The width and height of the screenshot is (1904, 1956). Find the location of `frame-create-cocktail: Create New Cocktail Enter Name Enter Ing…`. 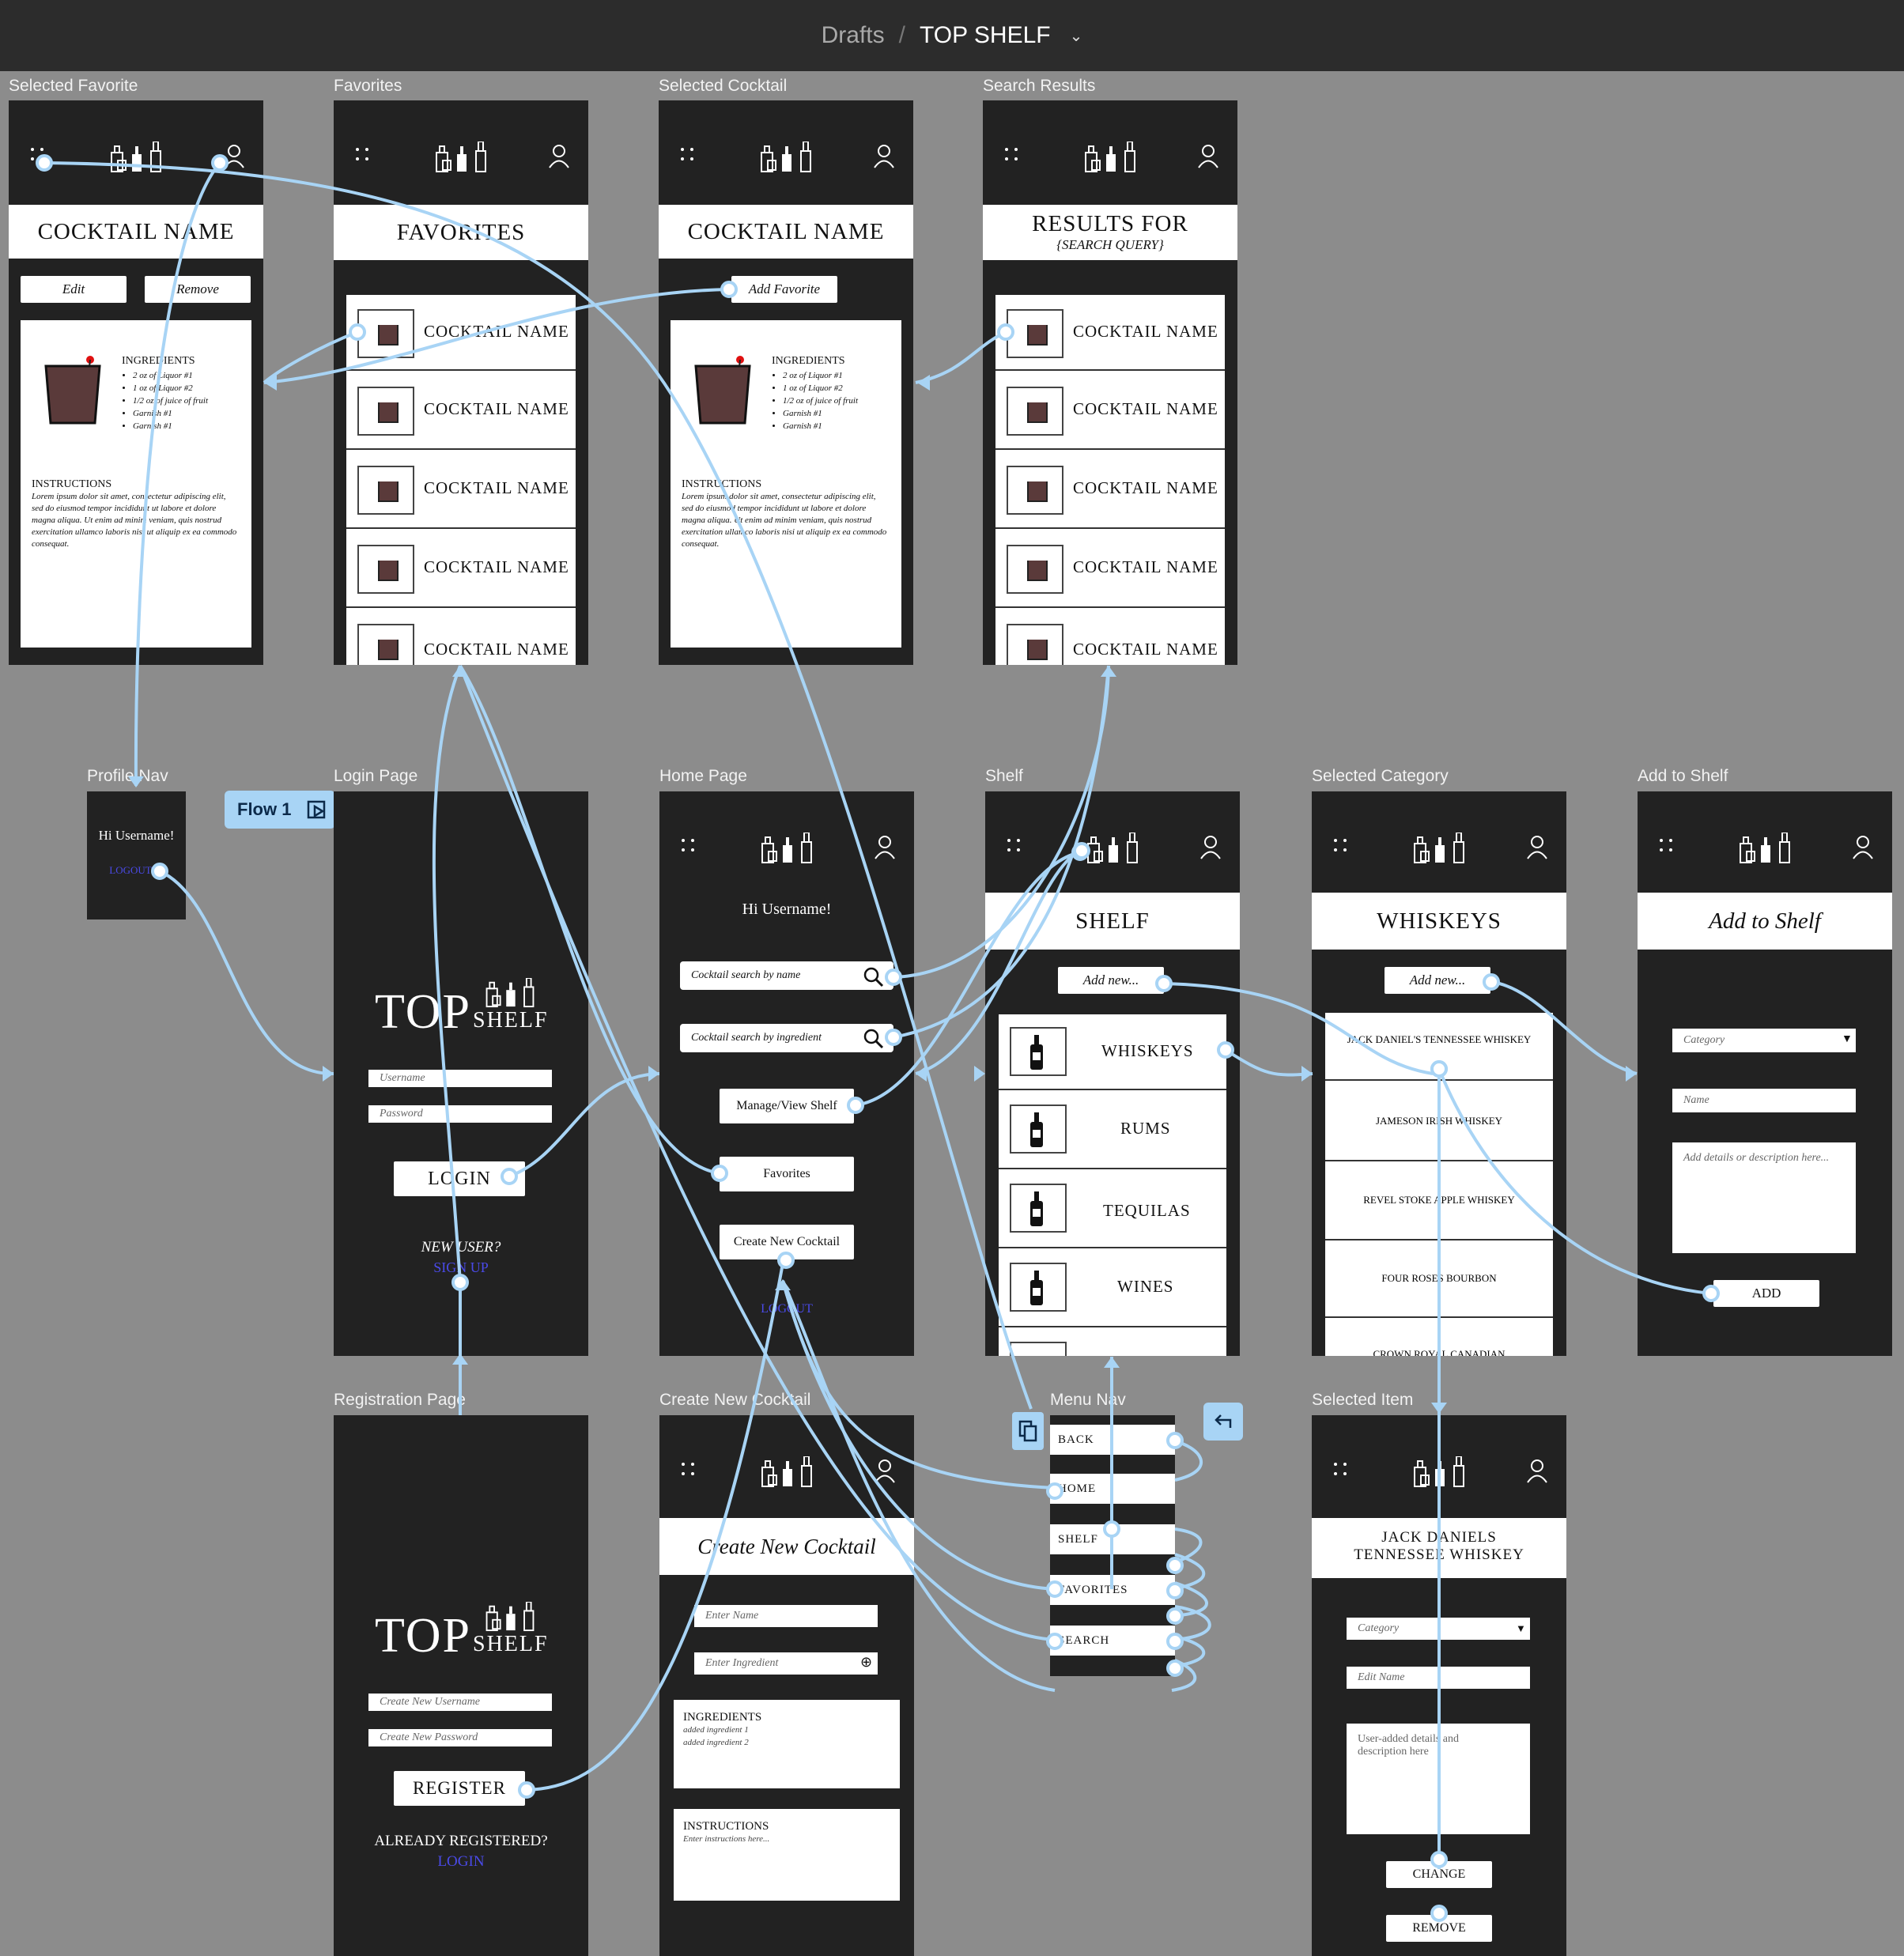

frame-create-cocktail: Create New Cocktail Enter Name Enter Ing… is located at coordinates (786, 1685).